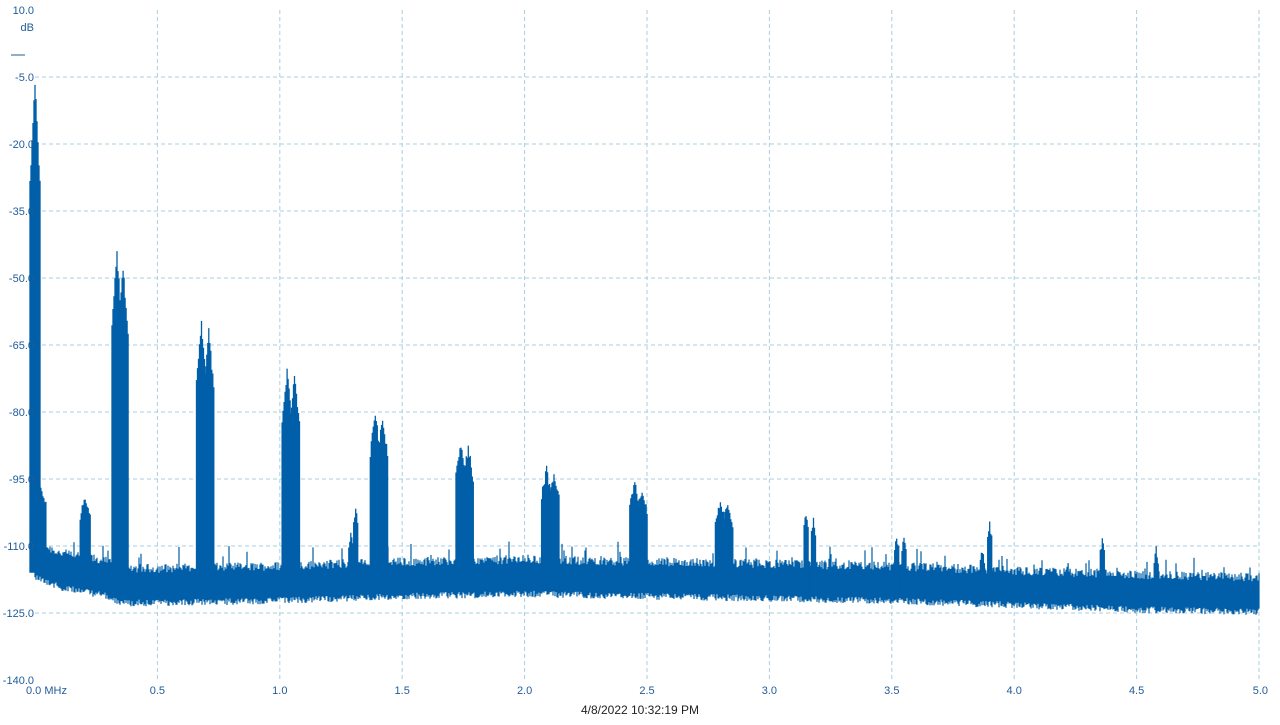 The image size is (1280, 725). I want to click on y-tick-label: -50.0, so click(21, 279).